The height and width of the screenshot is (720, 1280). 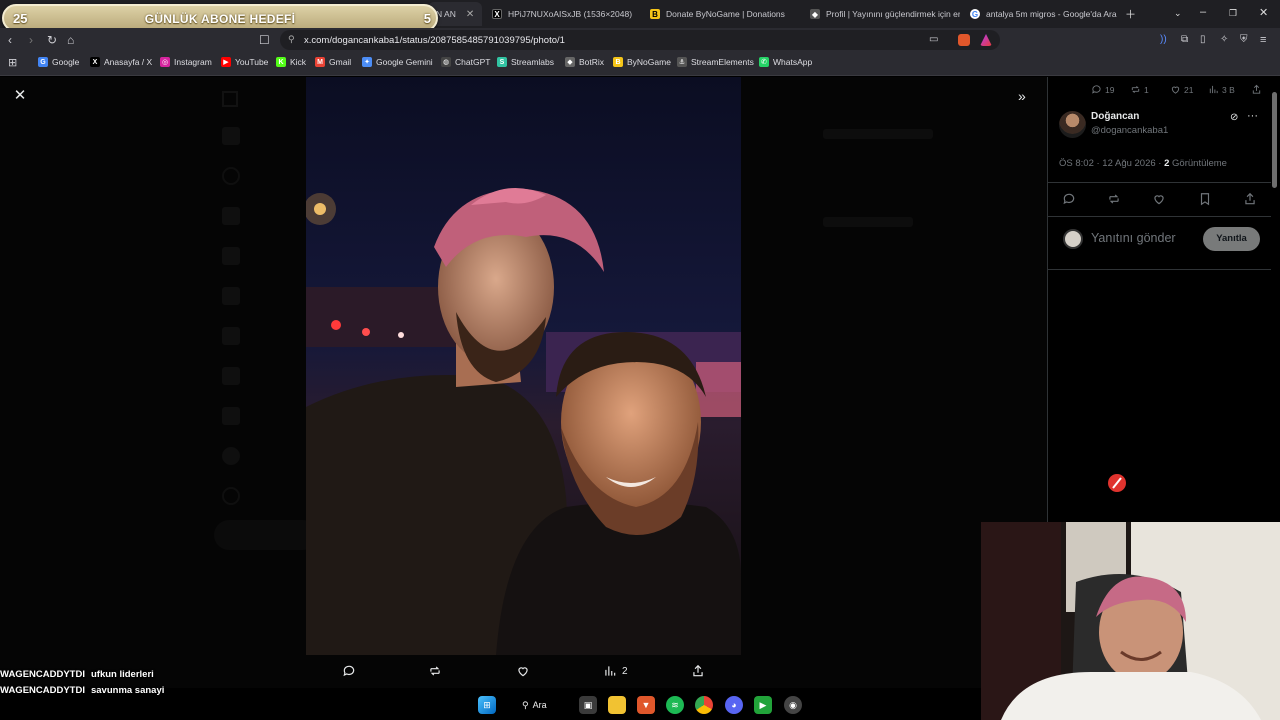 I want to click on bookmark-item: ✆ WhatsApp, so click(x=785, y=62).